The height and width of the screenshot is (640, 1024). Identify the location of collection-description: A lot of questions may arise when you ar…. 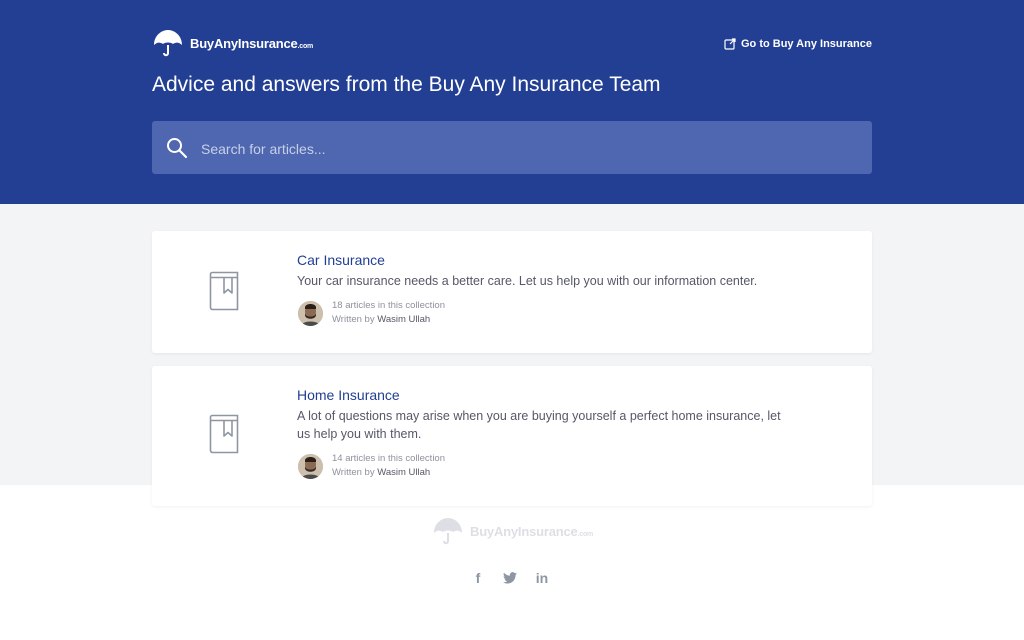
(539, 425).